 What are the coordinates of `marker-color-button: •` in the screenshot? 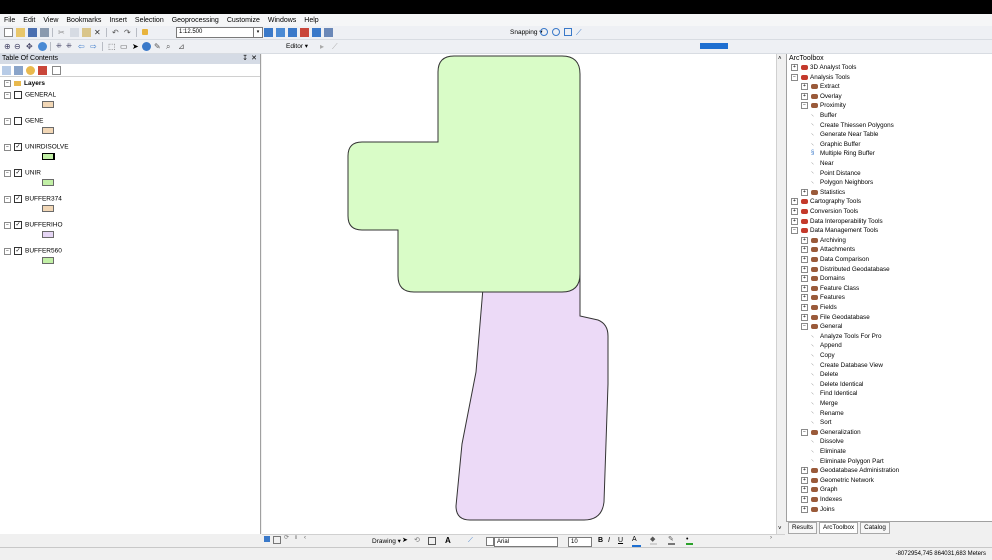 It's located at (689, 540).